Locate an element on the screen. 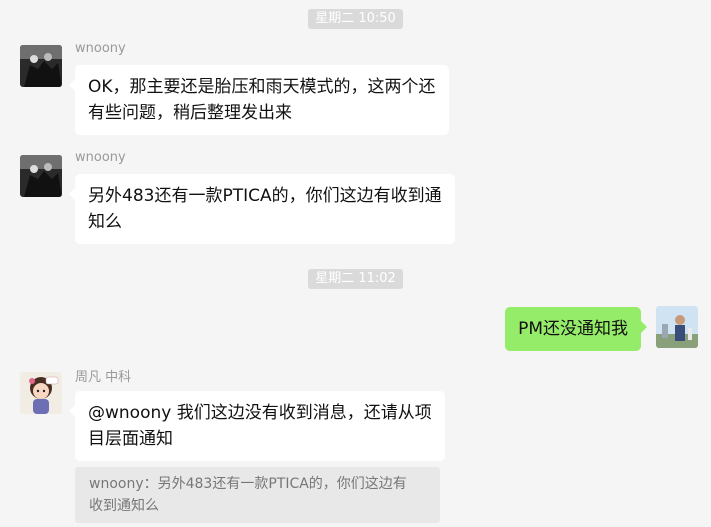 The height and width of the screenshot is (527, 711). message-line: 知么 is located at coordinates (105, 222).